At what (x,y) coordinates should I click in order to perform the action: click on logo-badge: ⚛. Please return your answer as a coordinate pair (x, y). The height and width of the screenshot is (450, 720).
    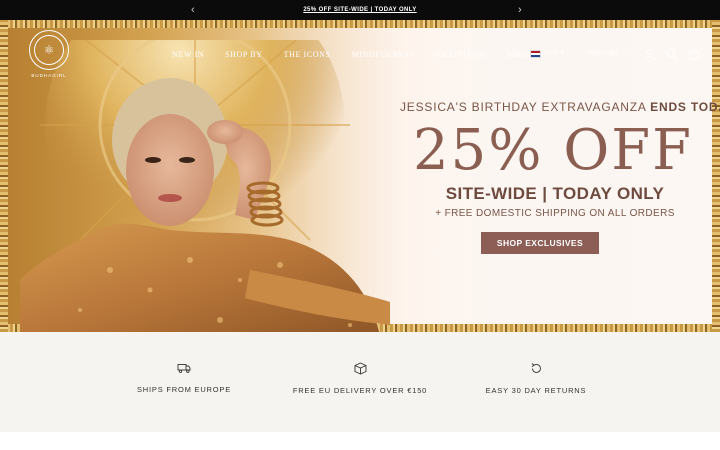
    Looking at the image, I should click on (49, 50).